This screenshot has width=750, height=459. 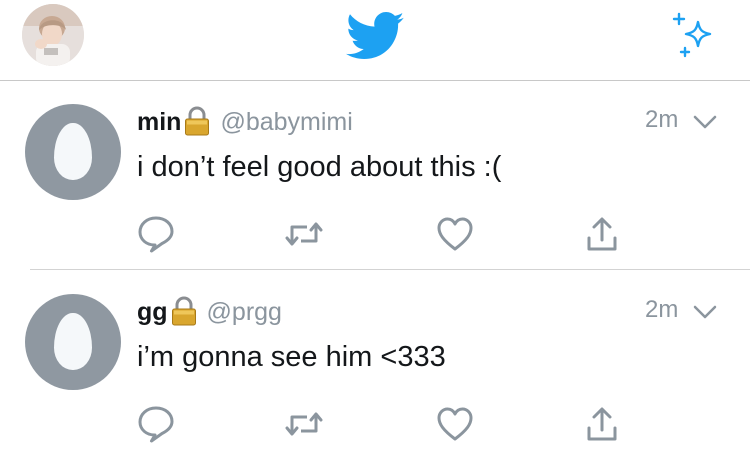 What do you see at coordinates (319, 167) in the screenshot?
I see `tweet-text: i don’t feel good about this :(` at bounding box center [319, 167].